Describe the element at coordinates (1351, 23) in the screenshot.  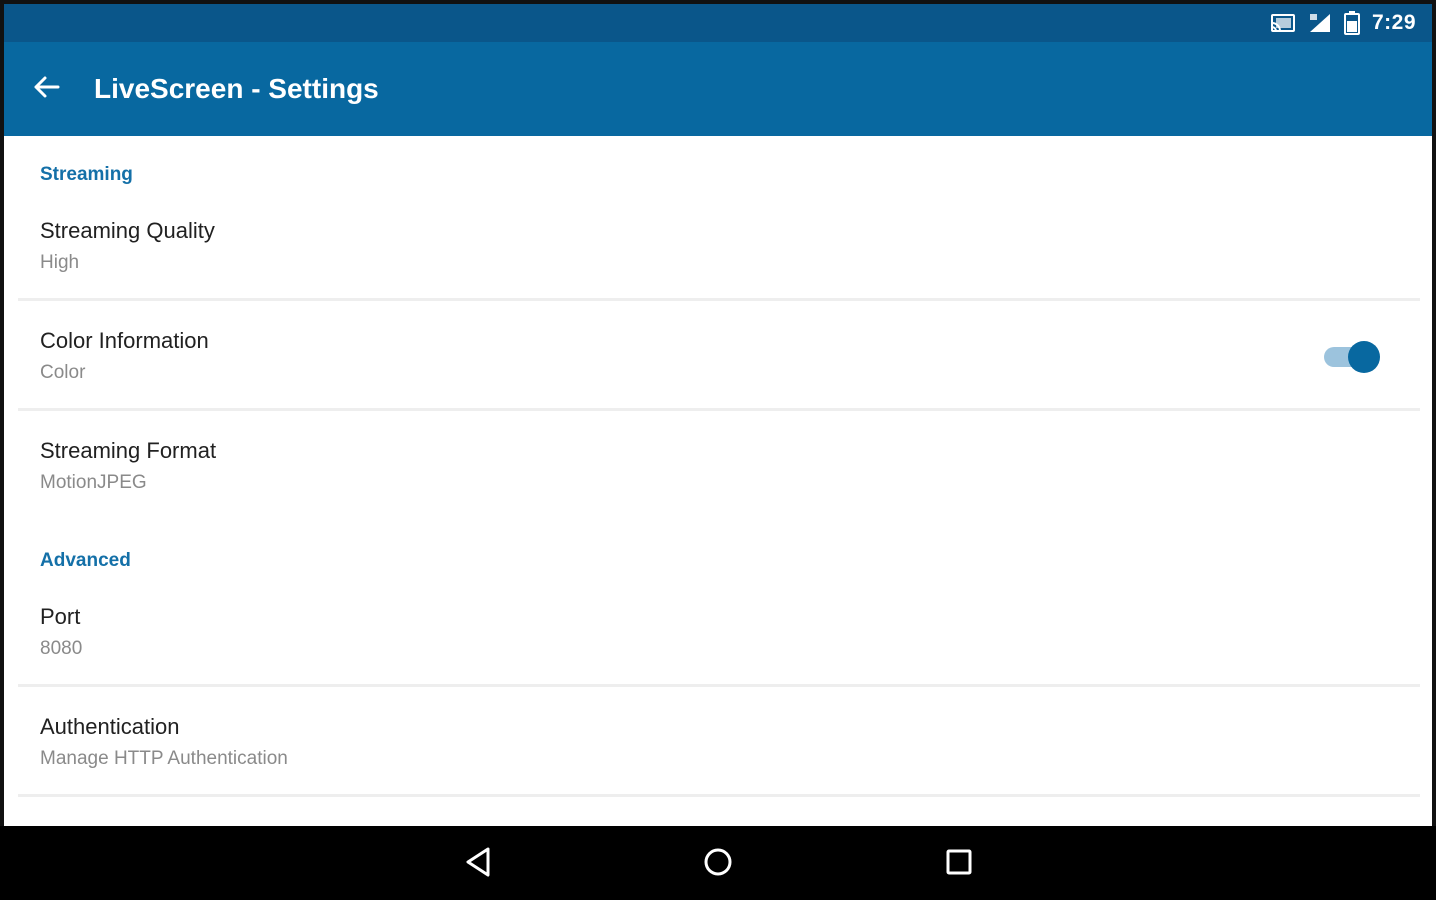
I see `battery-icon` at that location.